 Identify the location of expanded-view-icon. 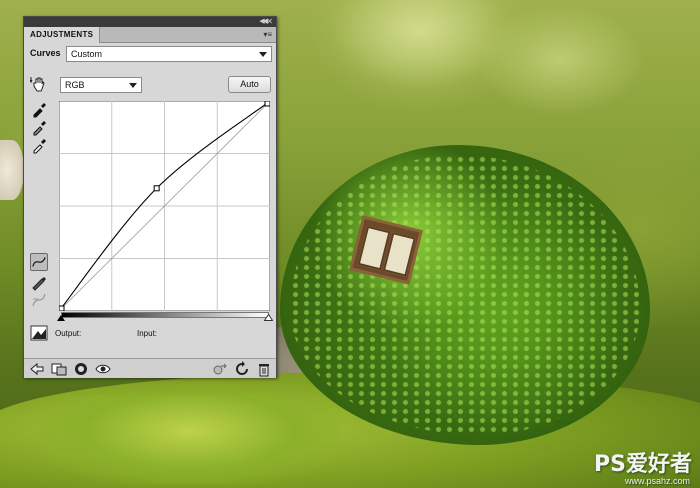
(59, 369).